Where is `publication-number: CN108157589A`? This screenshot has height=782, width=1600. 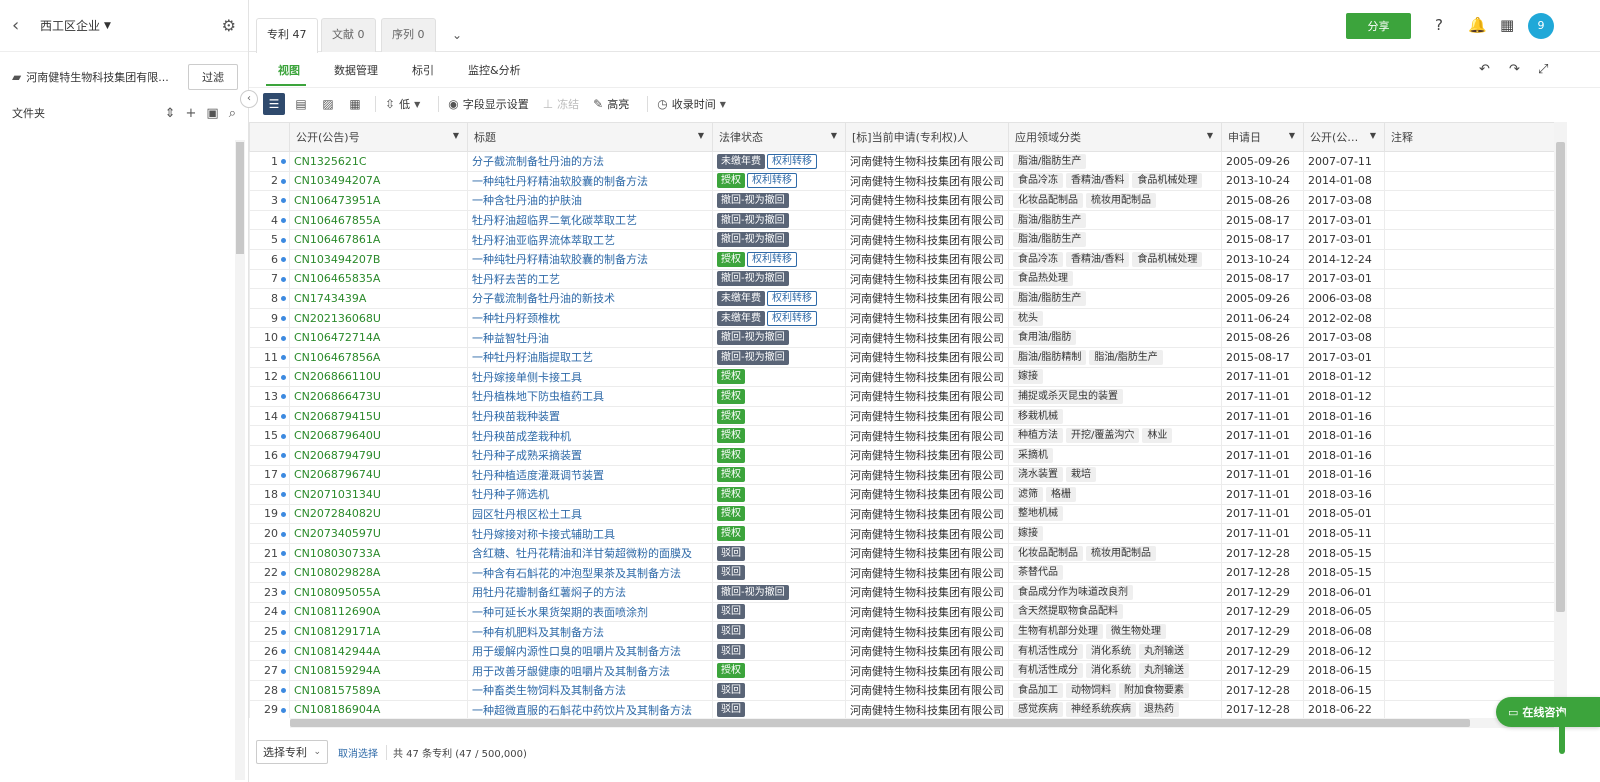 publication-number: CN108157589A is located at coordinates (378, 690).